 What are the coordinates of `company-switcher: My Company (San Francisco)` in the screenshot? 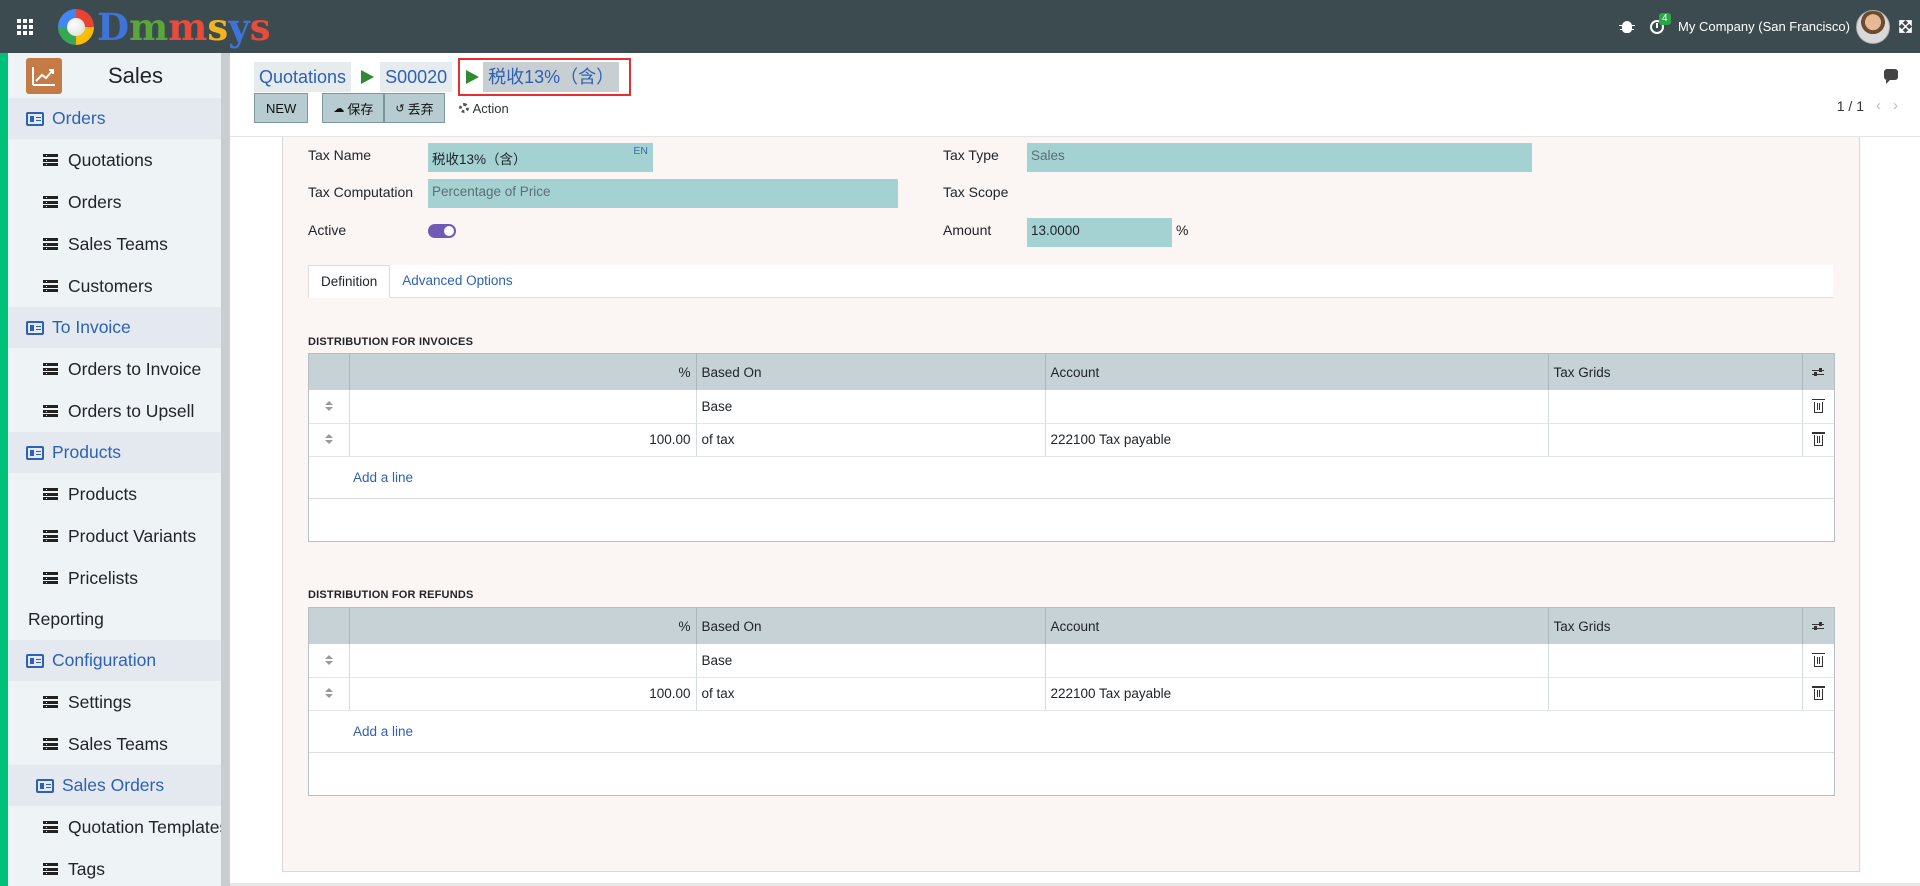 It's located at (1764, 26).